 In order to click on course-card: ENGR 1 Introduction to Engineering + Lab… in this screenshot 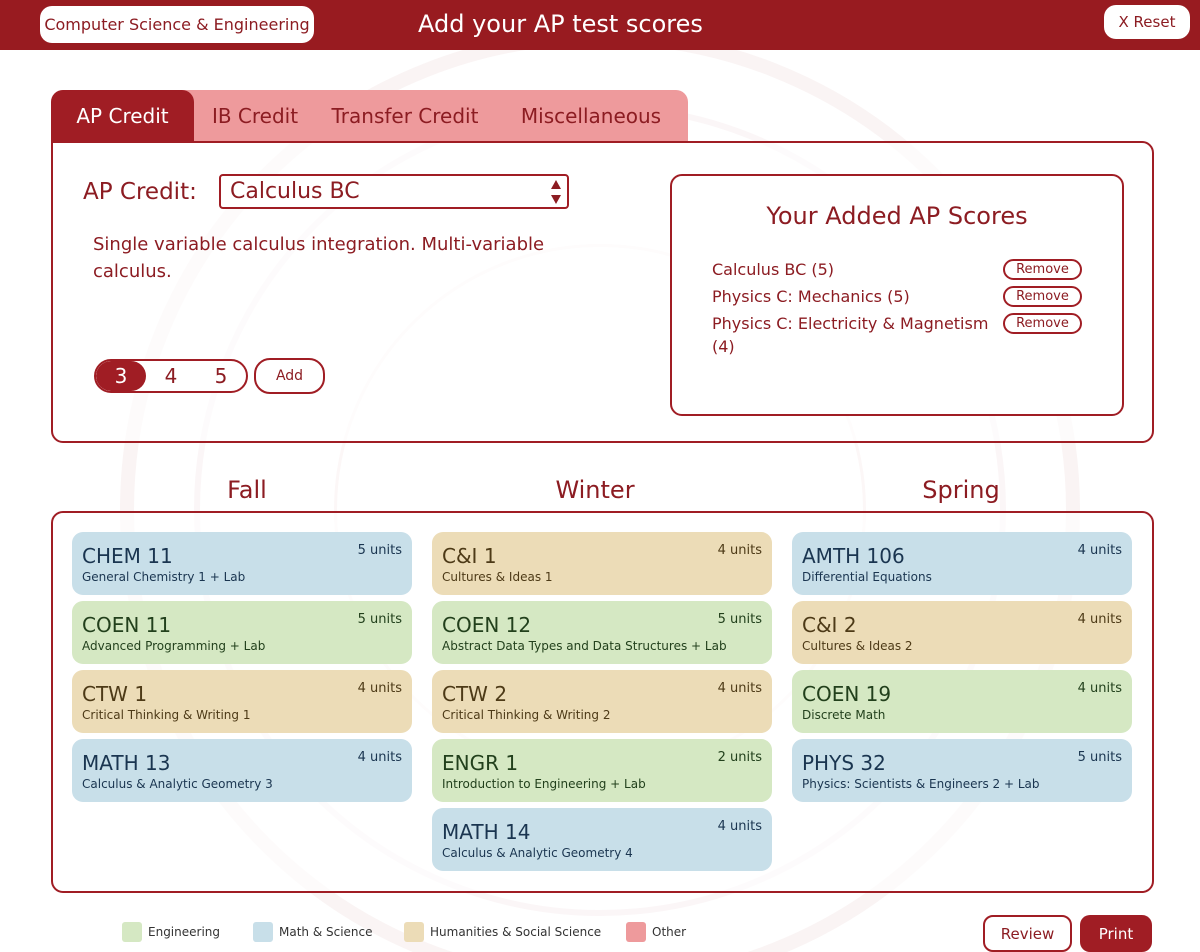, I will do `click(602, 770)`.